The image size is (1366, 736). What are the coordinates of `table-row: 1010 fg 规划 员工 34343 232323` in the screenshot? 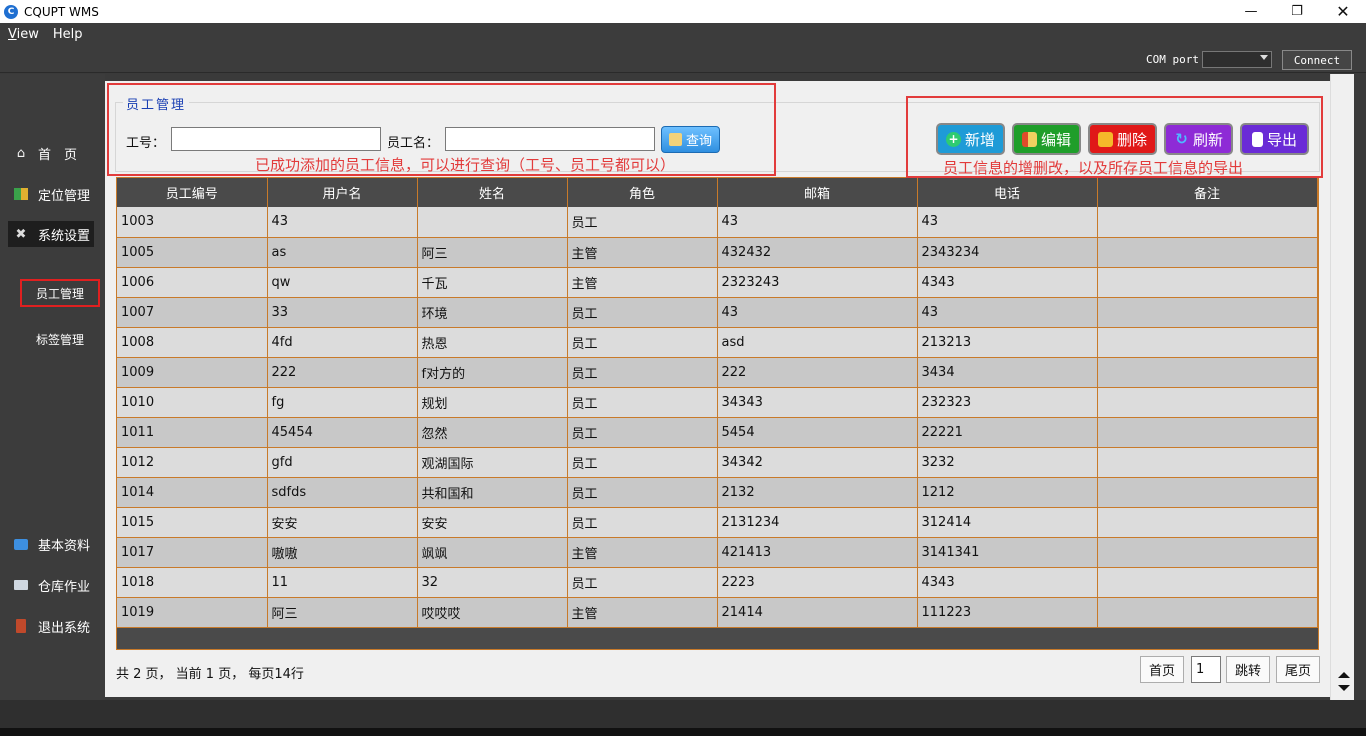 It's located at (717, 402).